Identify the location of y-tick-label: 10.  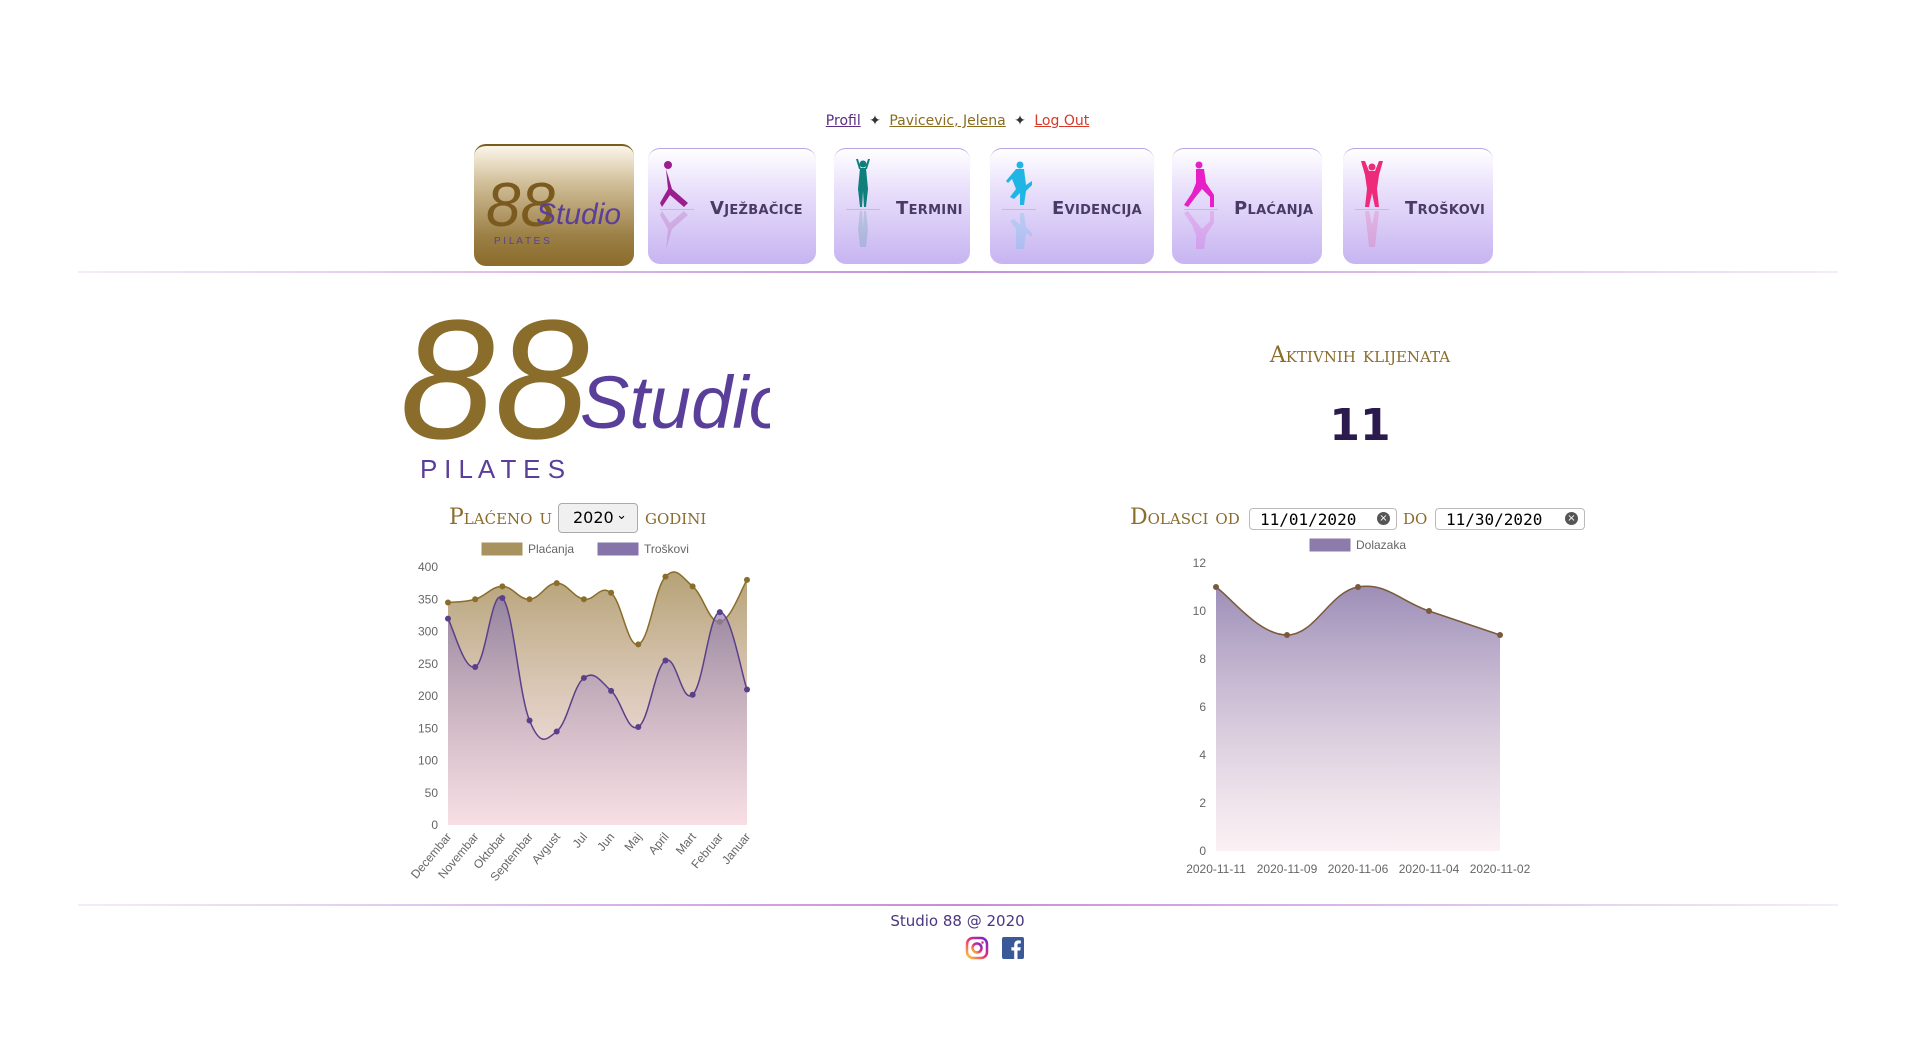
(1200, 611).